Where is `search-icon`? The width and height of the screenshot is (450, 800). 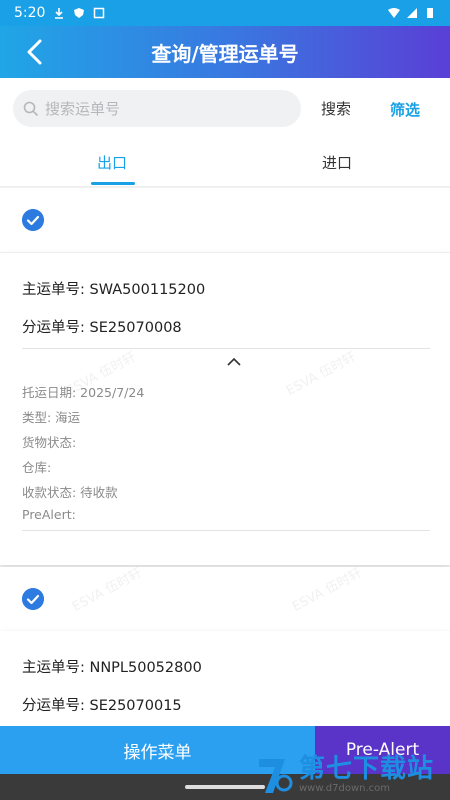 search-icon is located at coordinates (31, 108).